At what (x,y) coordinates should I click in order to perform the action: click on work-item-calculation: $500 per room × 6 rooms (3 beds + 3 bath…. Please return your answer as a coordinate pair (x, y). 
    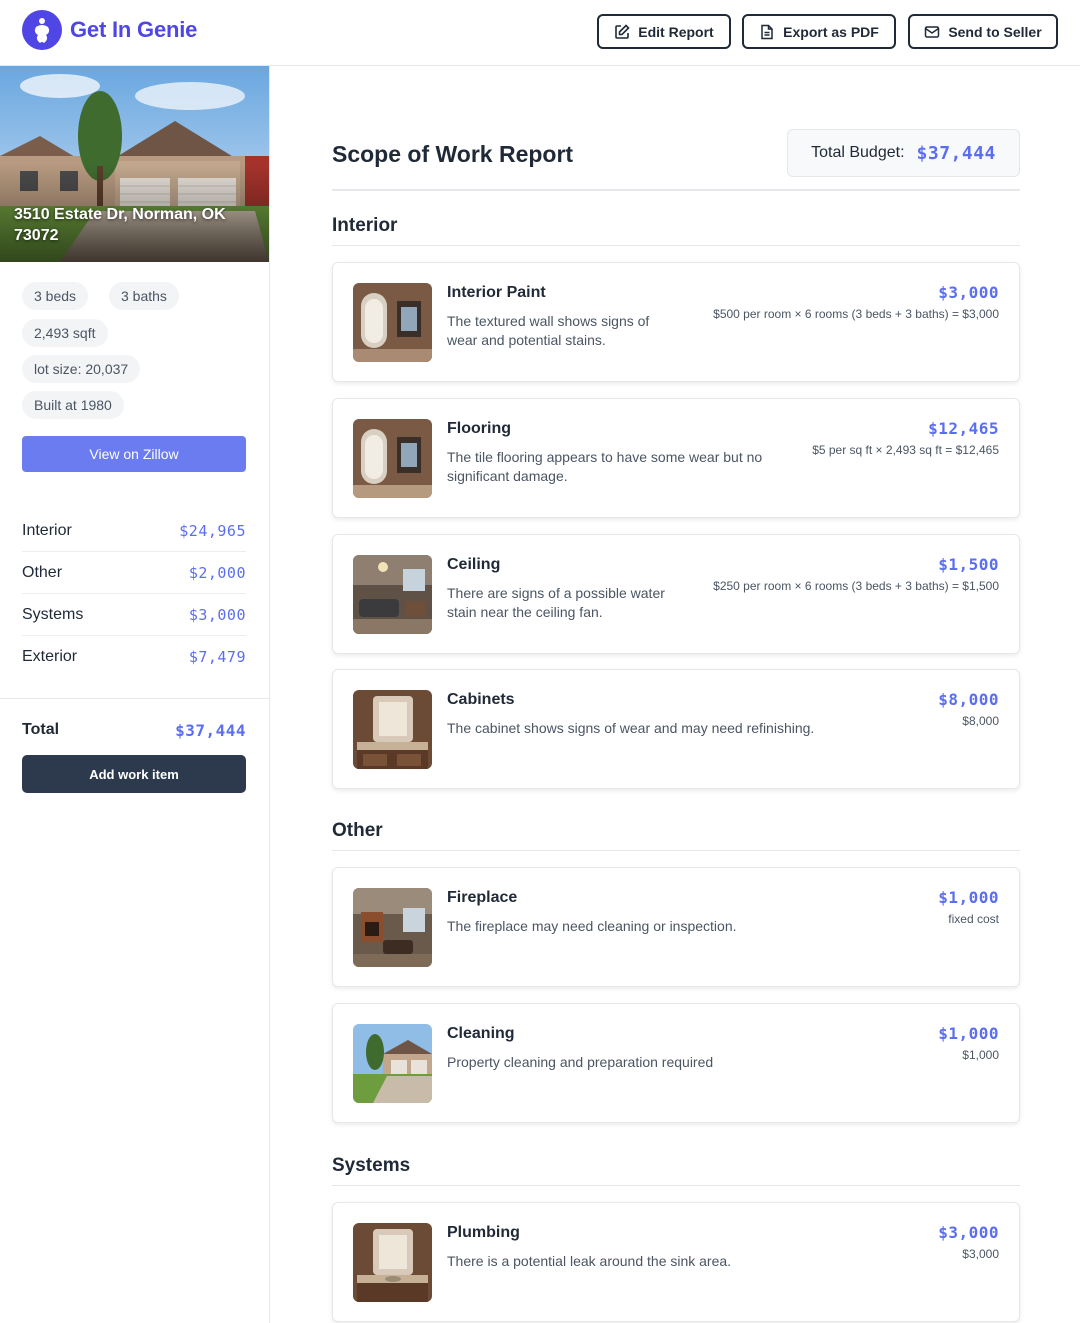
    Looking at the image, I should click on (856, 314).